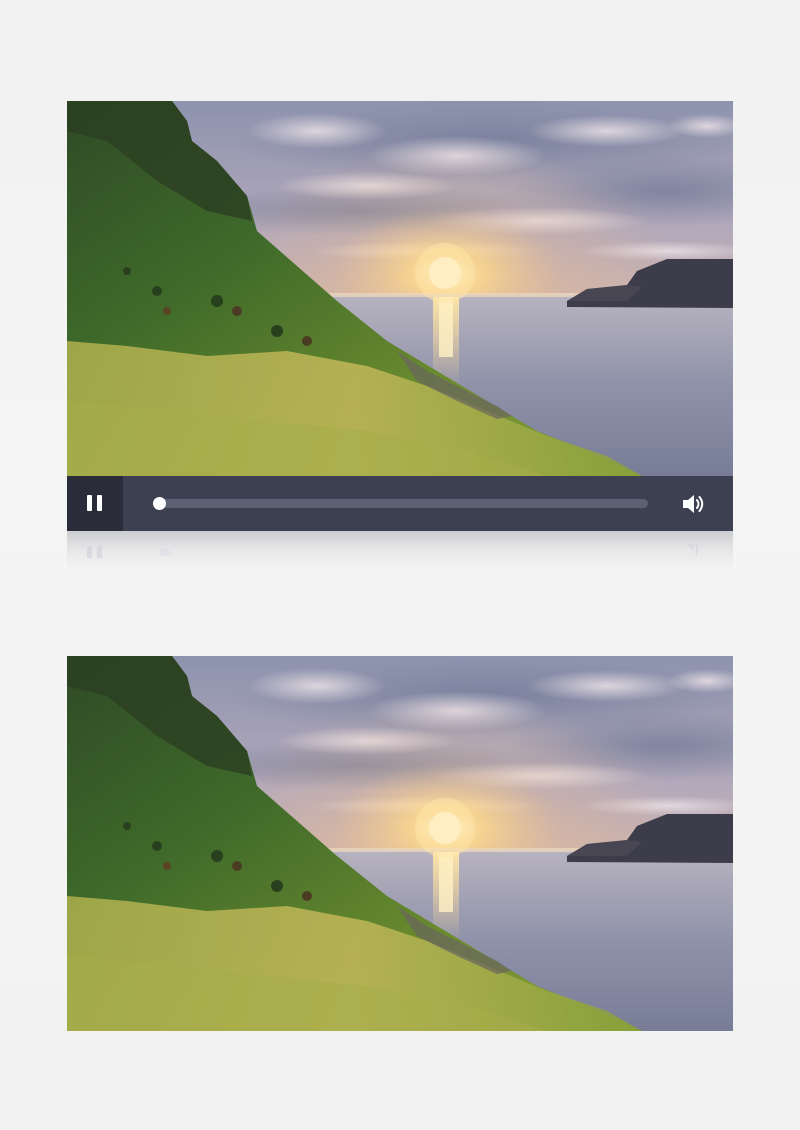 Image resolution: width=800 pixels, height=1130 pixels. Describe the element at coordinates (400, 551) in the screenshot. I see `control-bar-reflection` at that location.